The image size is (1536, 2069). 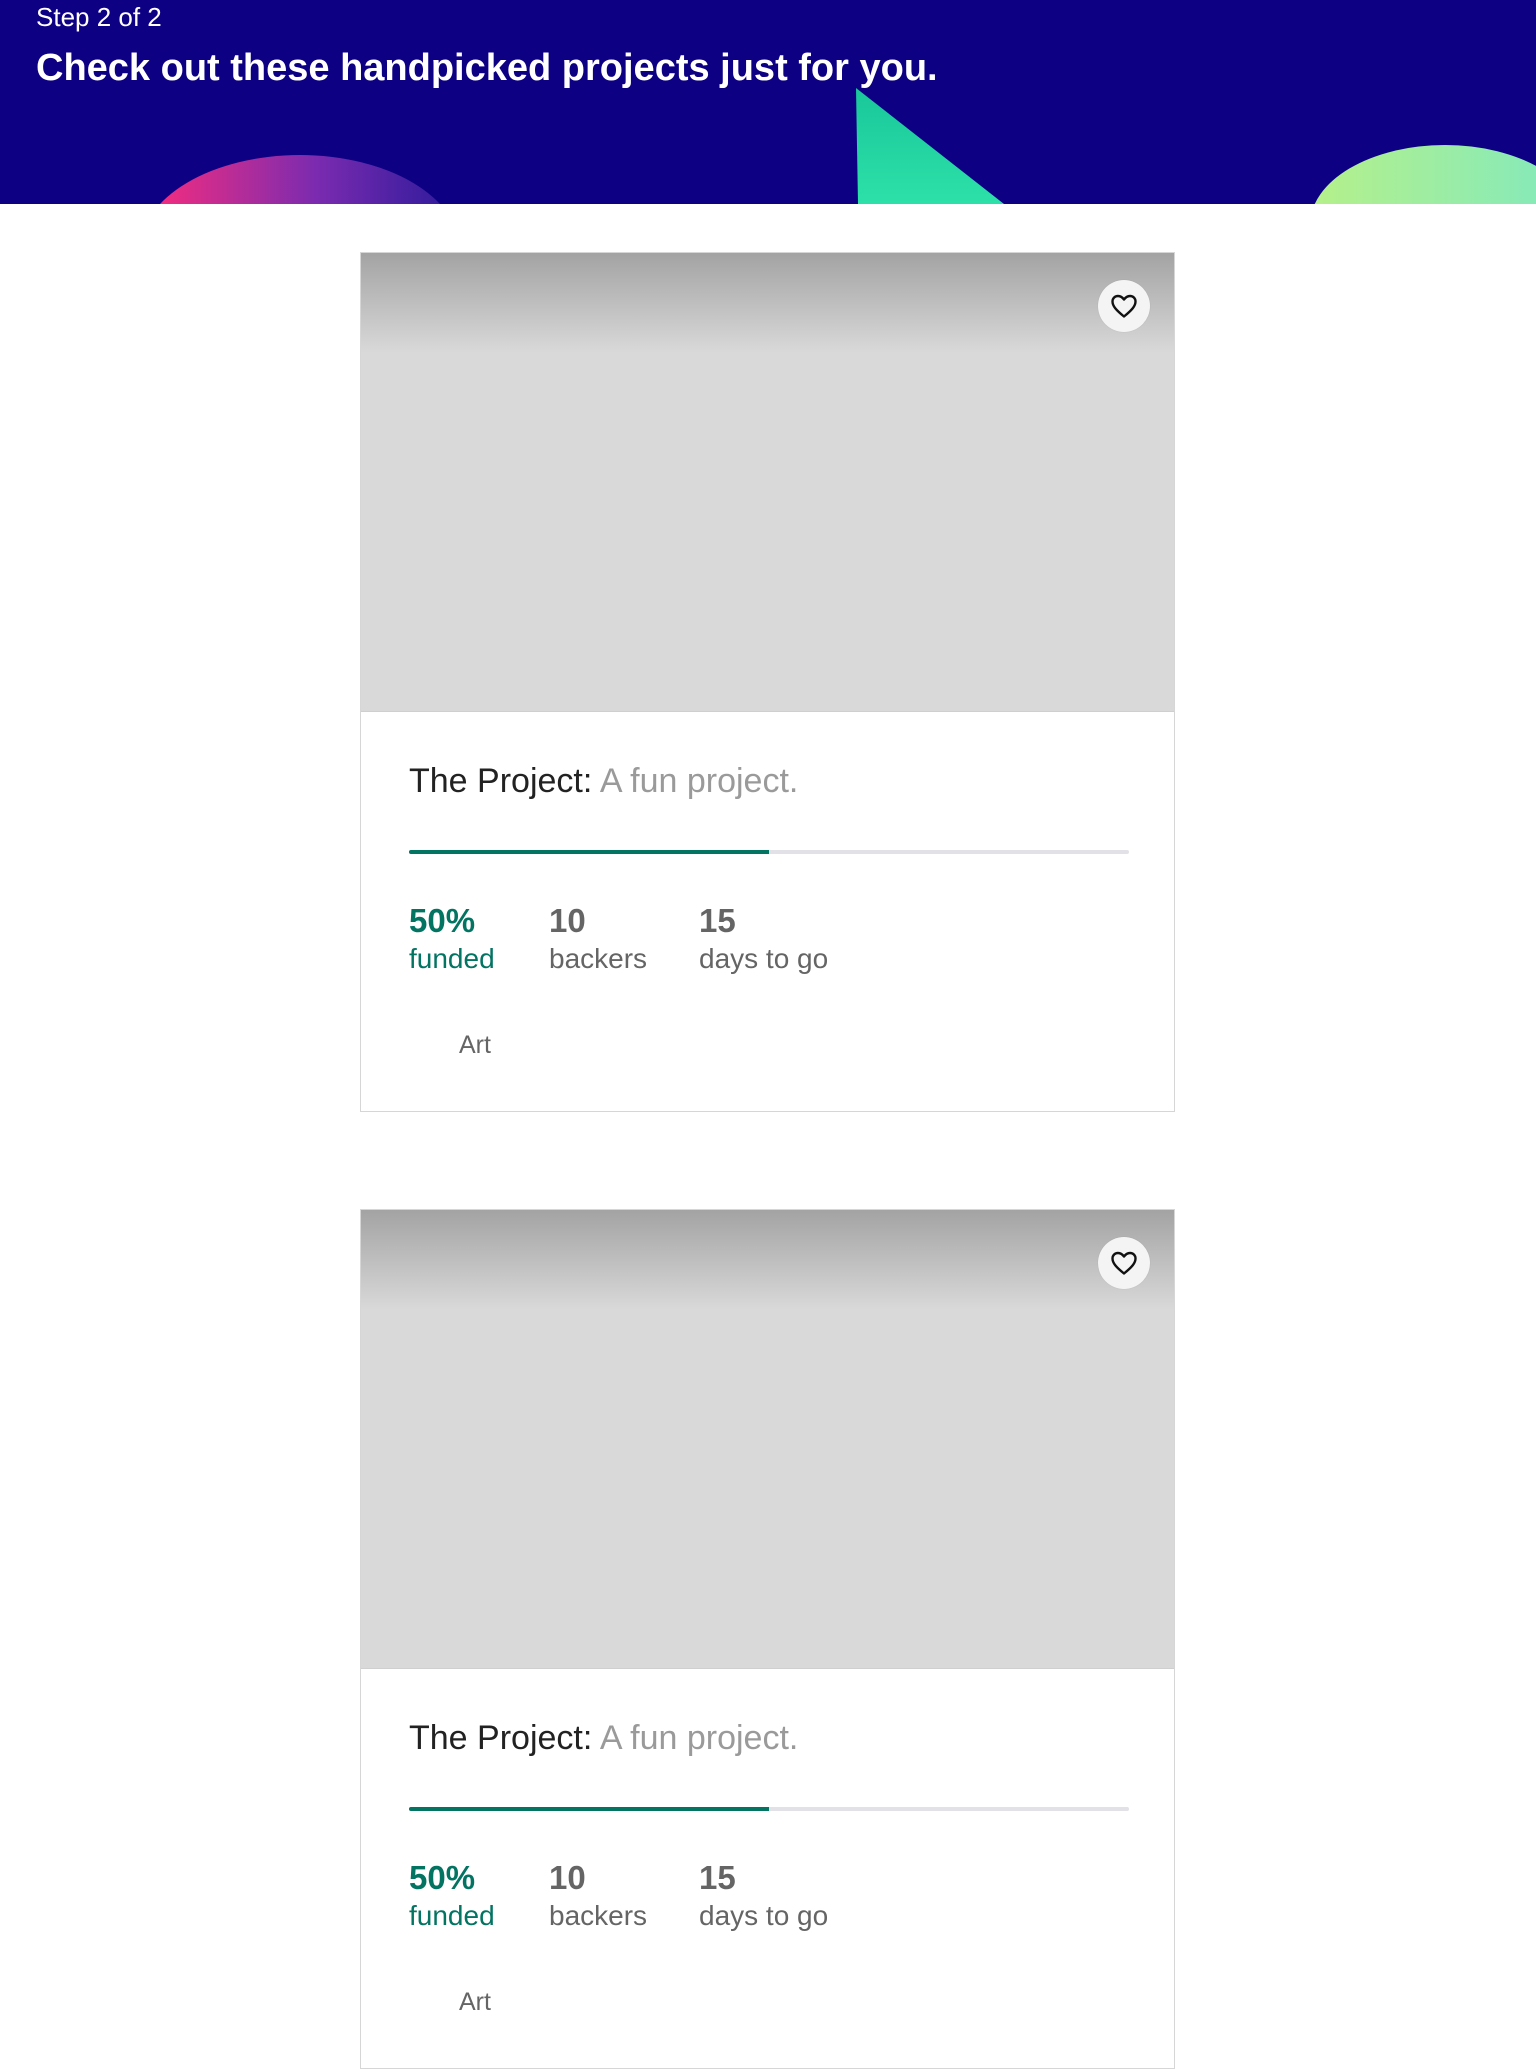 What do you see at coordinates (99, 17) in the screenshot?
I see `step-indicator: Step 2 of 2` at bounding box center [99, 17].